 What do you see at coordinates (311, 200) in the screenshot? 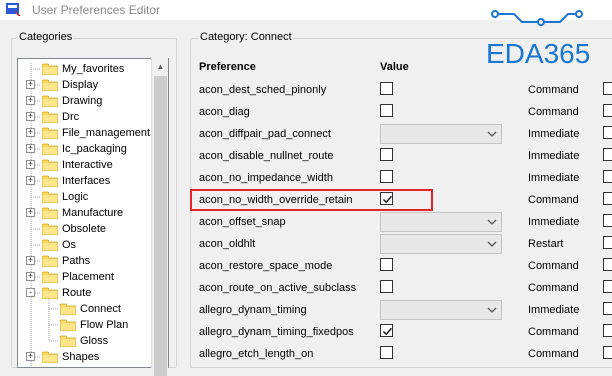
I see `highlight-box` at bounding box center [311, 200].